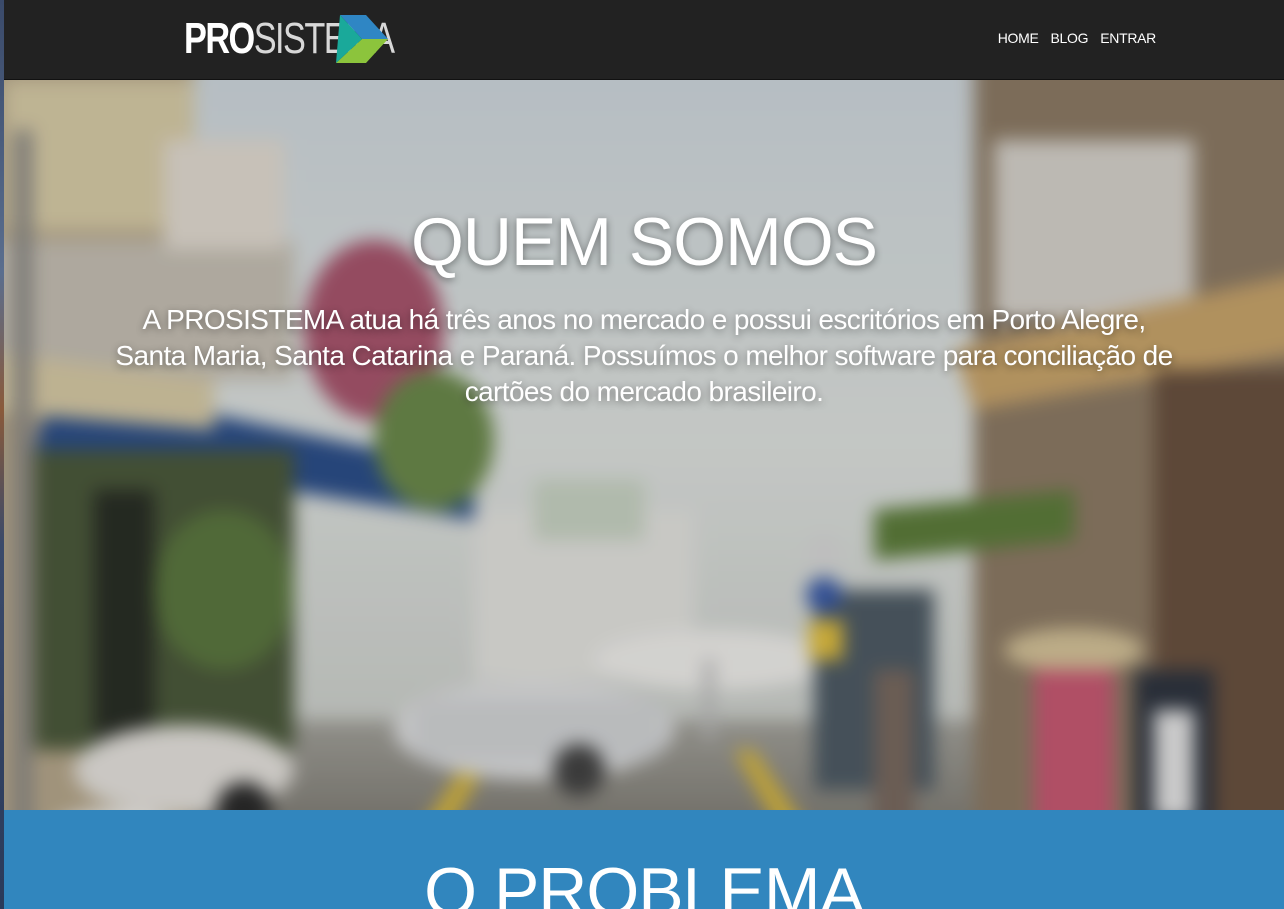 This screenshot has width=1284, height=909. Describe the element at coordinates (1128, 38) in the screenshot. I see `nav-entrar-link: ENTRAR` at that location.